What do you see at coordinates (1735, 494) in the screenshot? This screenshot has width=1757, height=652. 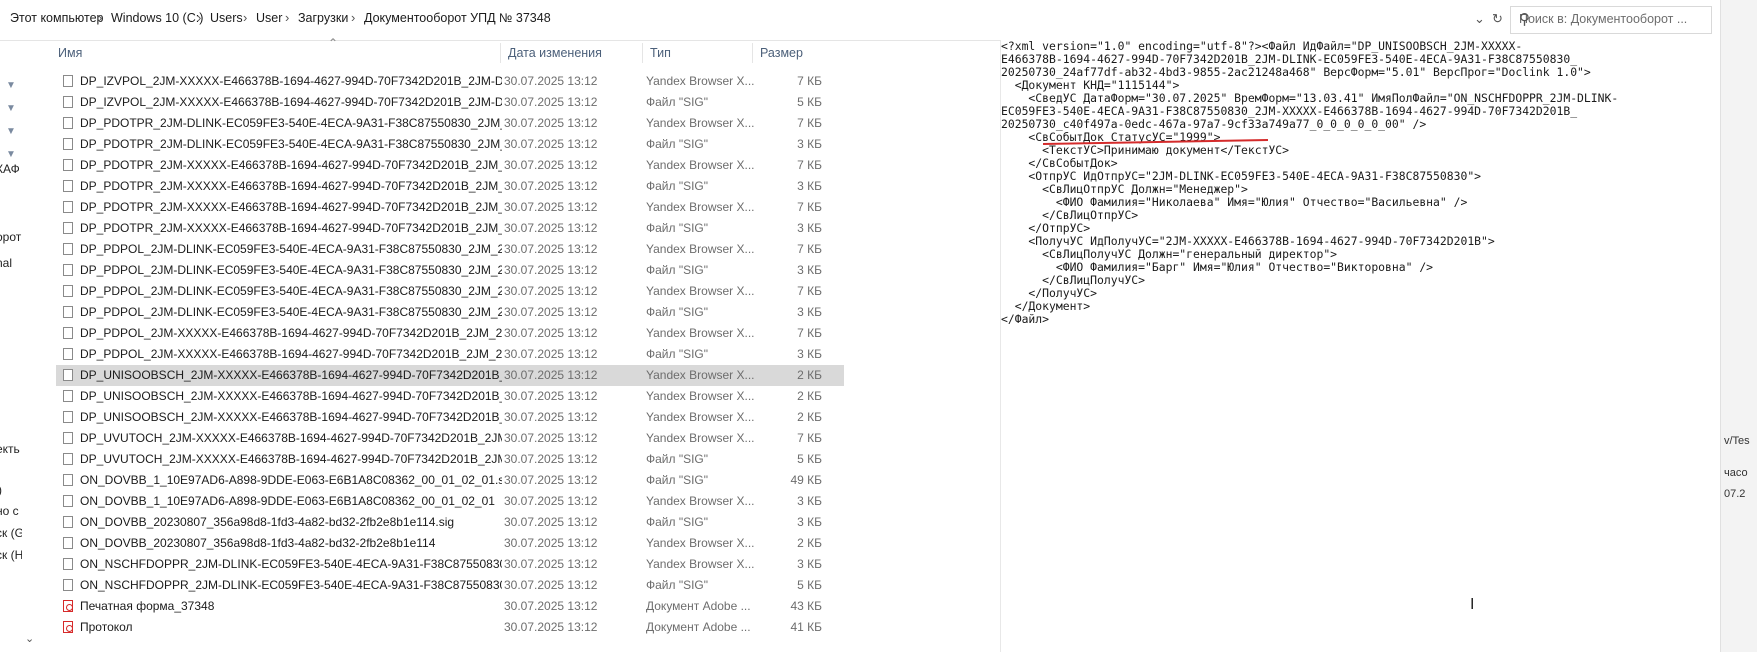 I see `background-text: 07.2` at bounding box center [1735, 494].